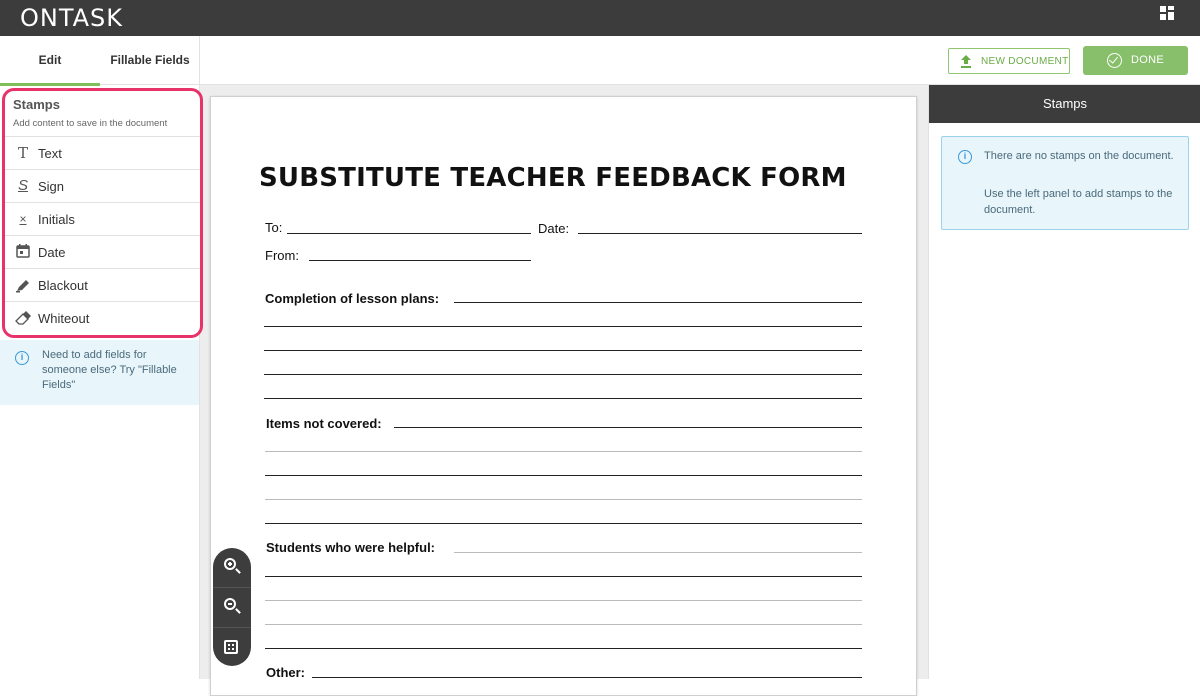  What do you see at coordinates (102, 317) in the screenshot?
I see `stamp-whiteout: Whiteout` at bounding box center [102, 317].